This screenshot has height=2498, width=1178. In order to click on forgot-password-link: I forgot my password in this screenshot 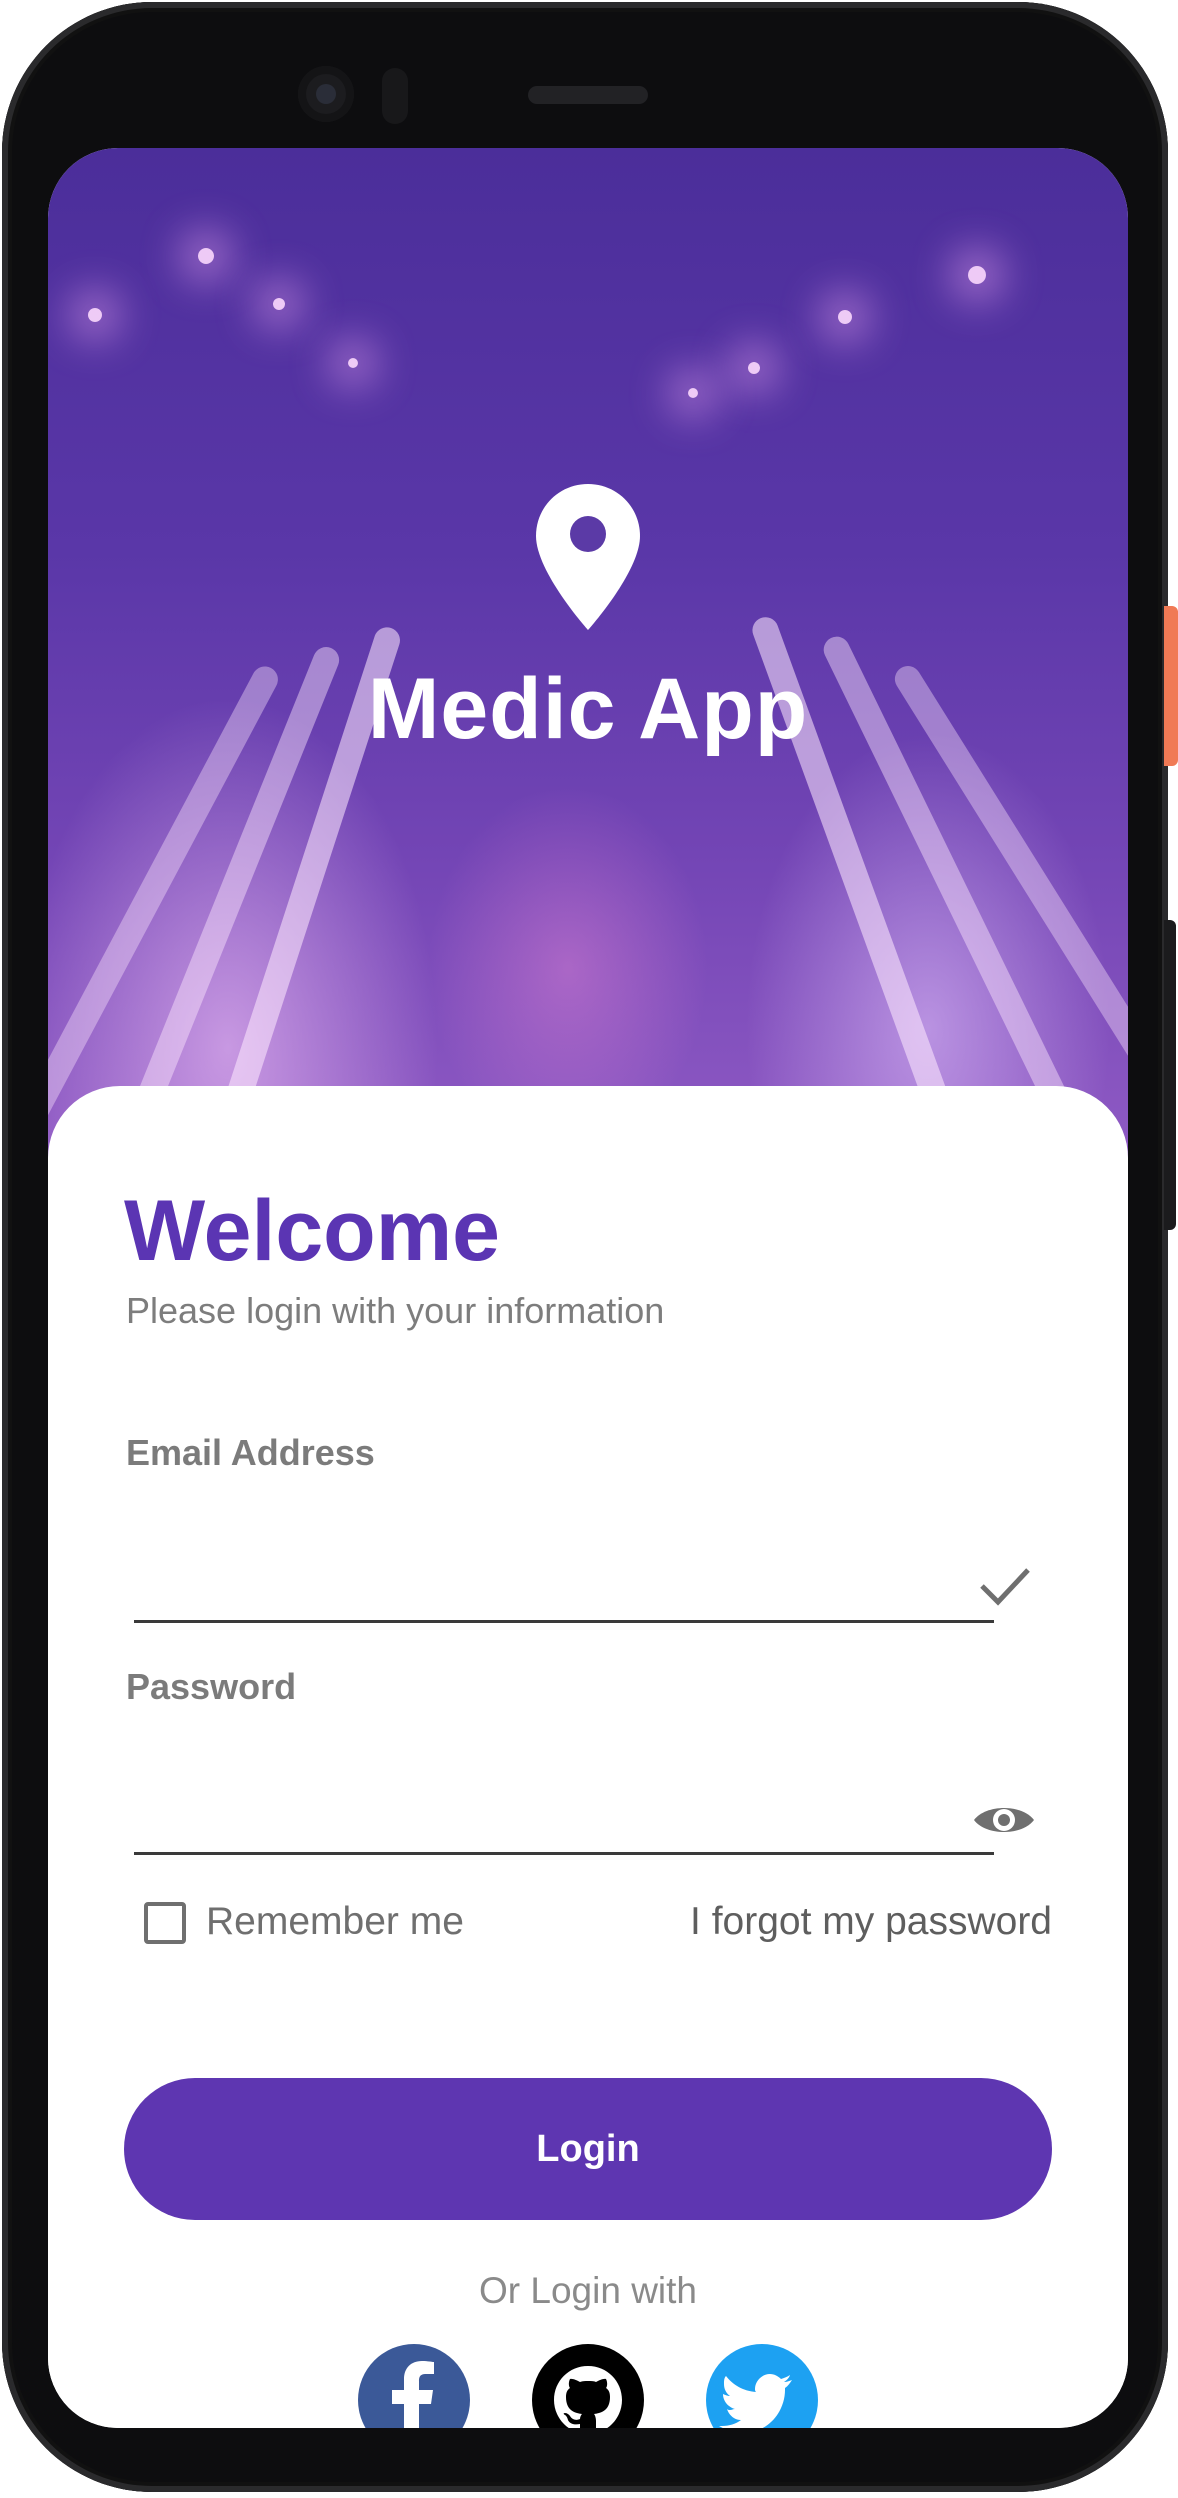, I will do `click(871, 1922)`.